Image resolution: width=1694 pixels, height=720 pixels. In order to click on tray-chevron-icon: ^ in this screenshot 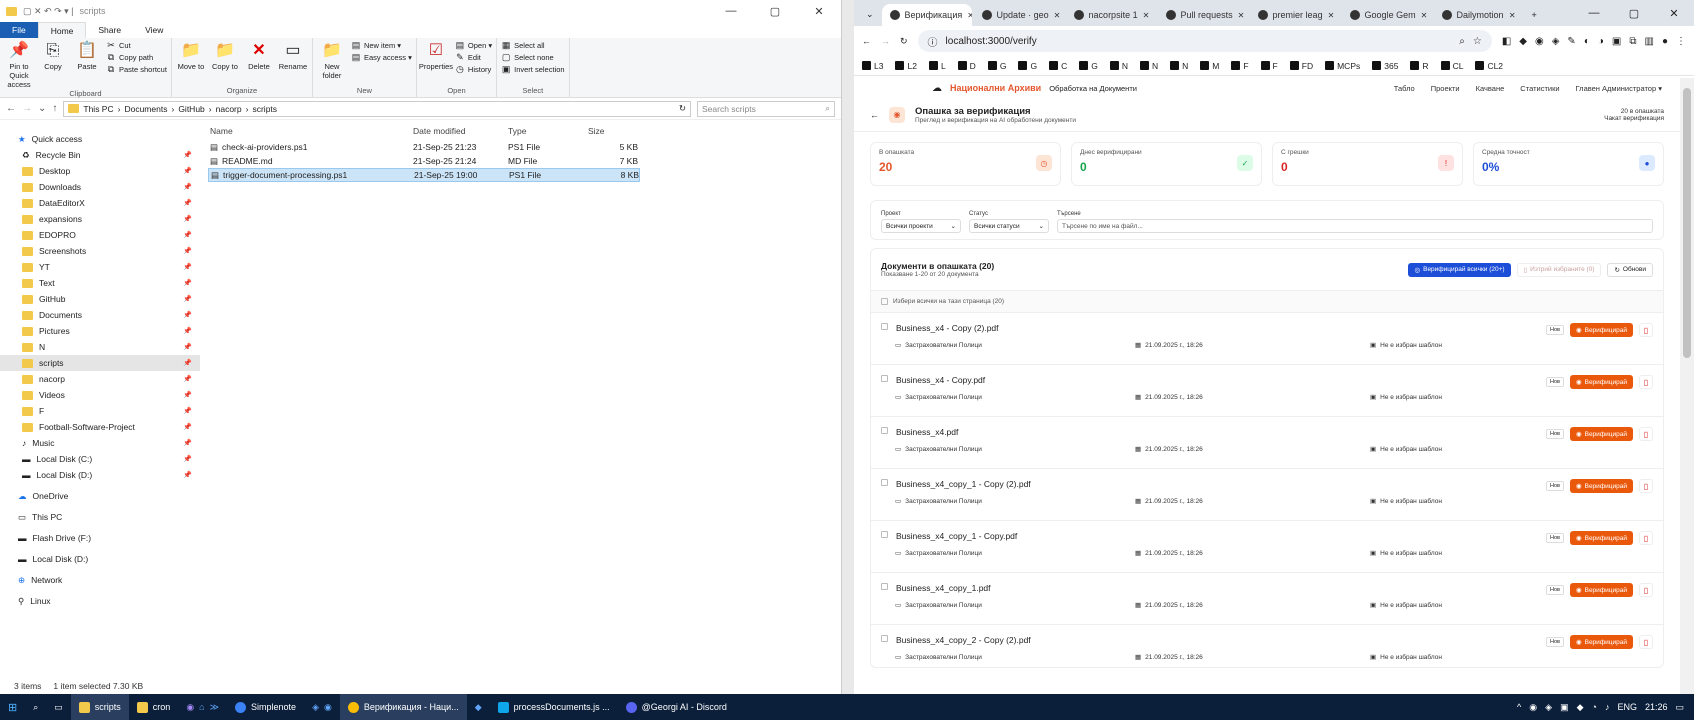, I will do `click(1519, 707)`.